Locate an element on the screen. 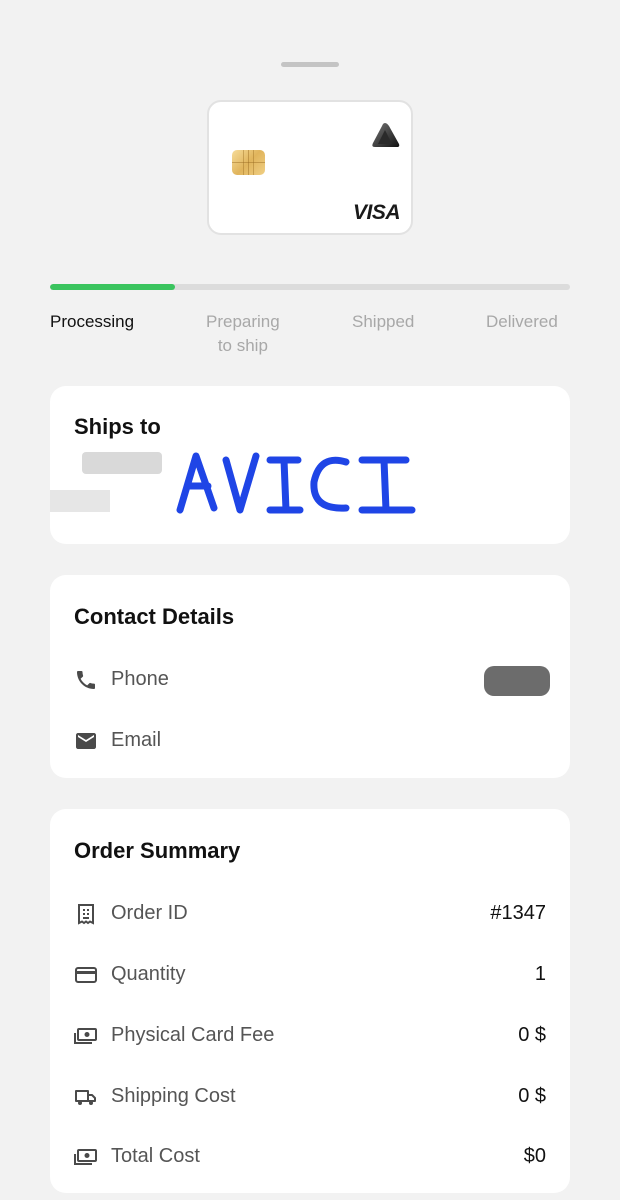 The height and width of the screenshot is (1200, 620). order-progress-bar is located at coordinates (310, 287).